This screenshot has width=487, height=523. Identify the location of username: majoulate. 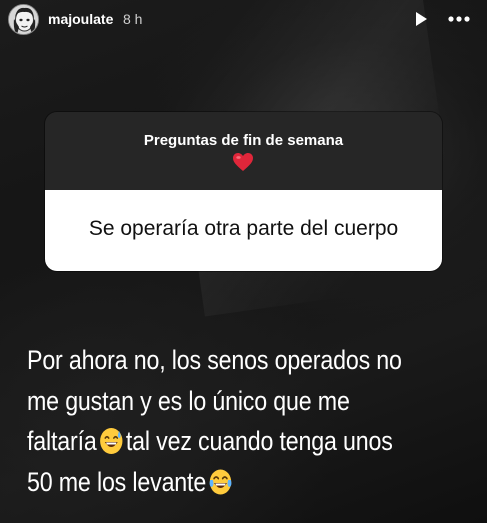
(80, 19).